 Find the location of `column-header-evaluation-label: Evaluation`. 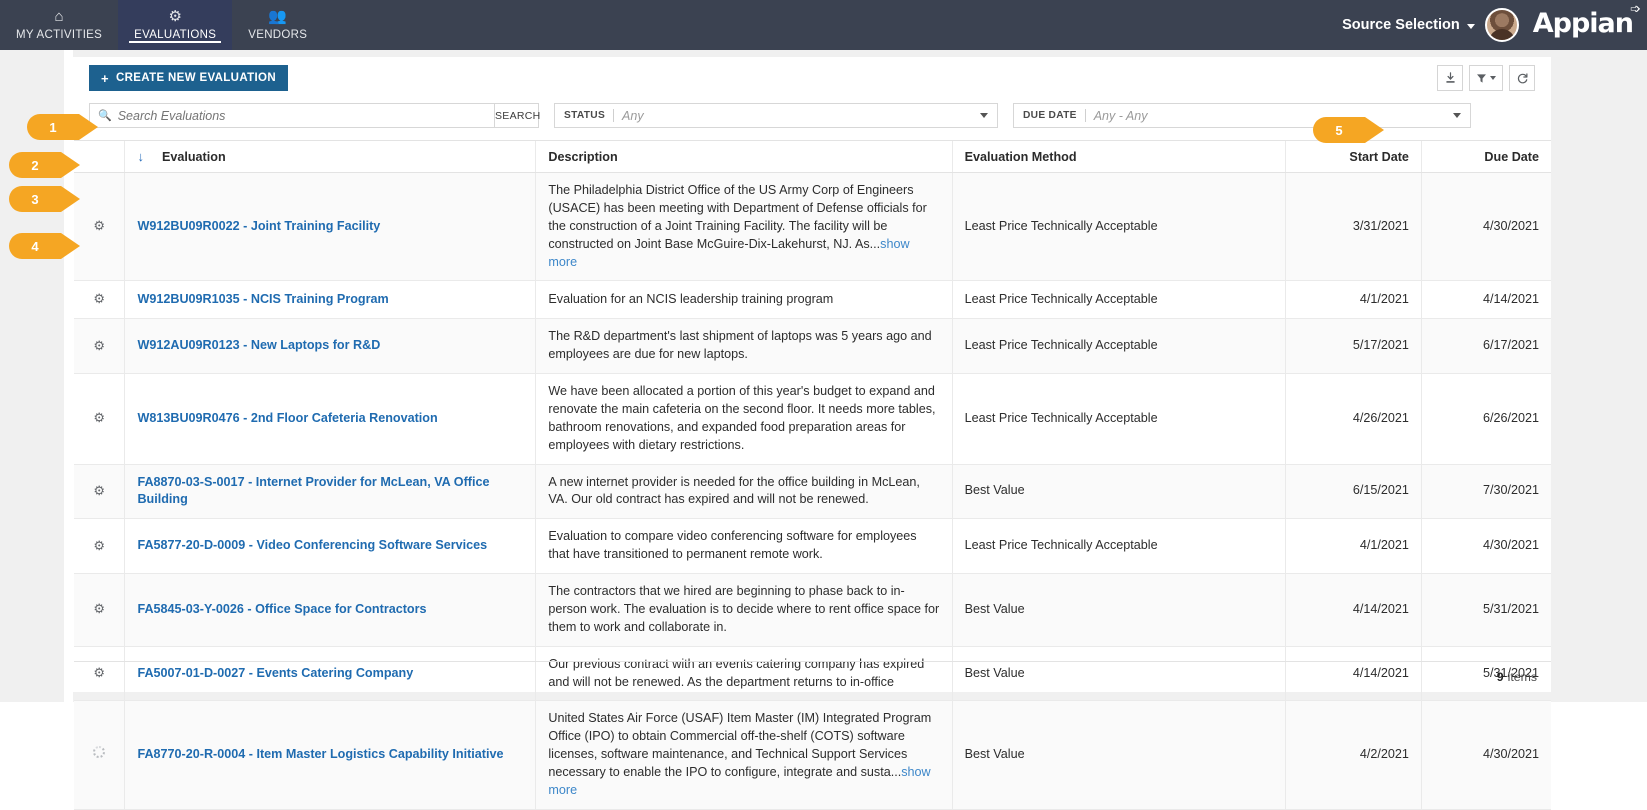

column-header-evaluation-label: Evaluation is located at coordinates (193, 156).